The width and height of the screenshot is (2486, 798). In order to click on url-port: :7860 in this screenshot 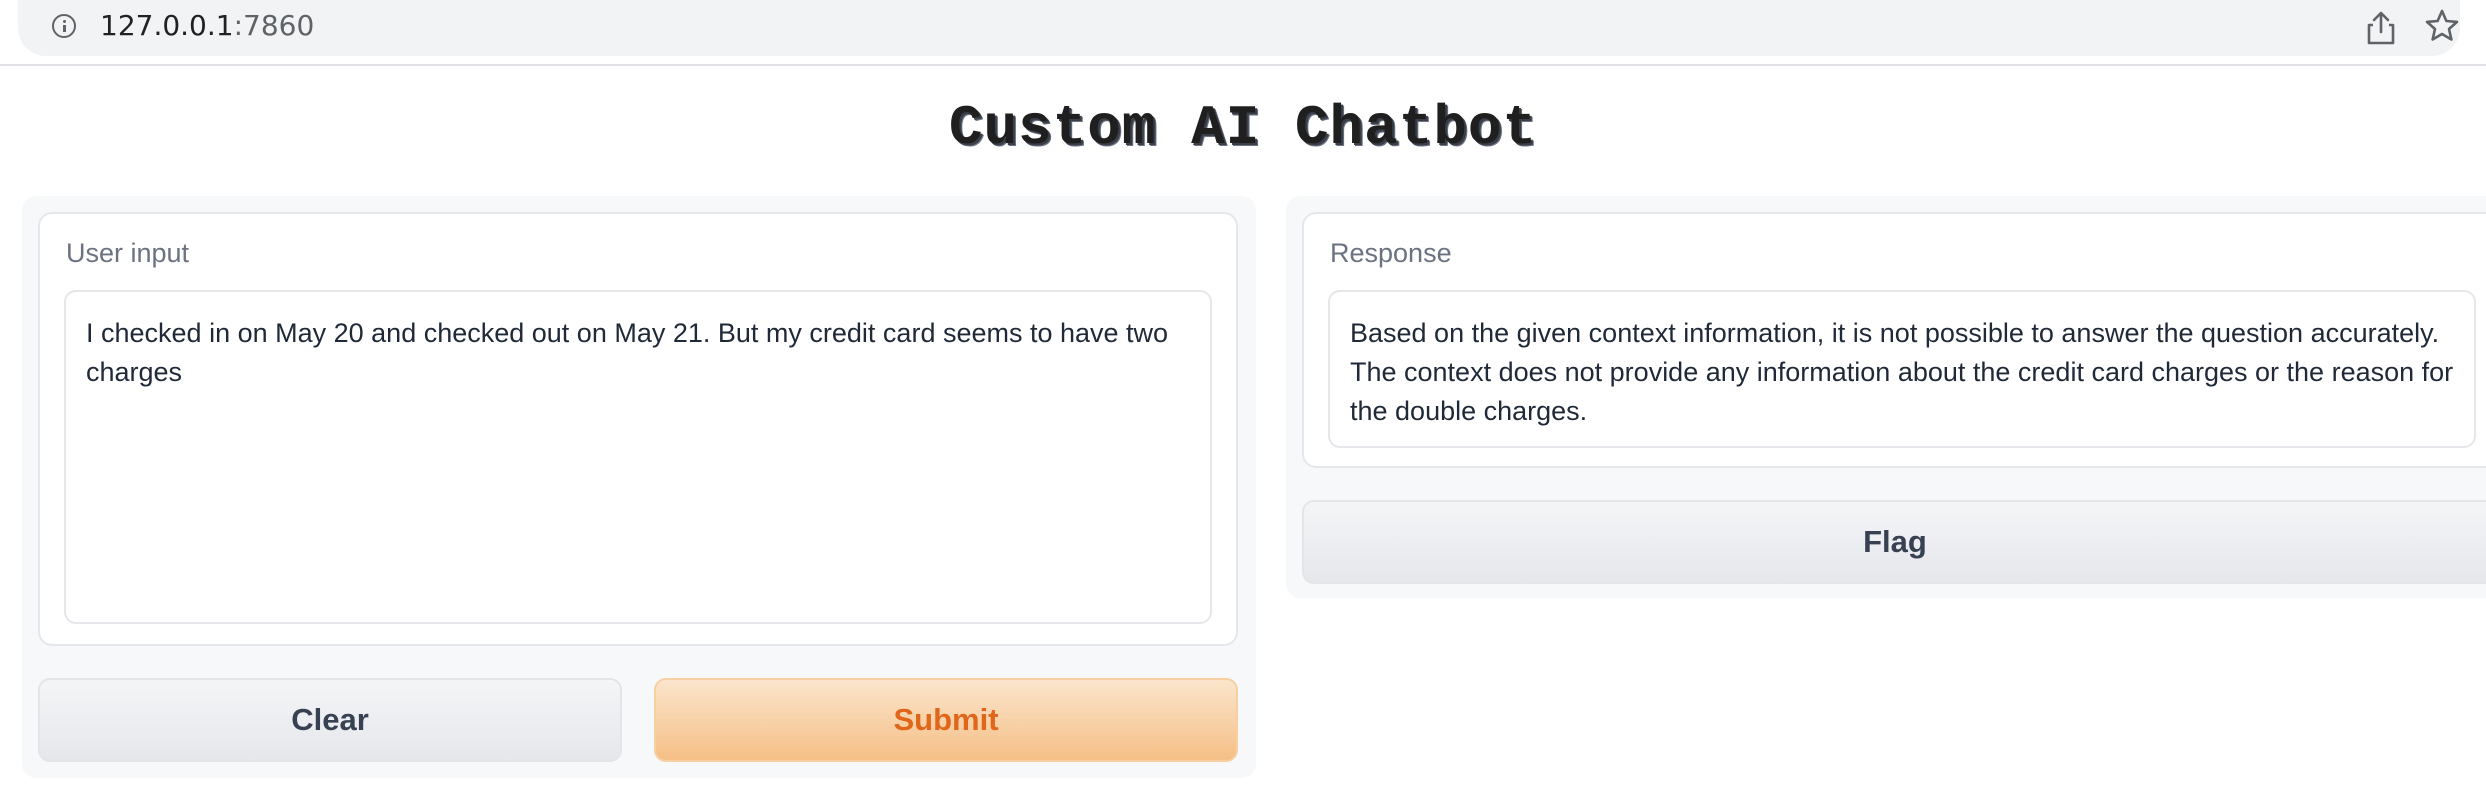, I will do `click(274, 25)`.